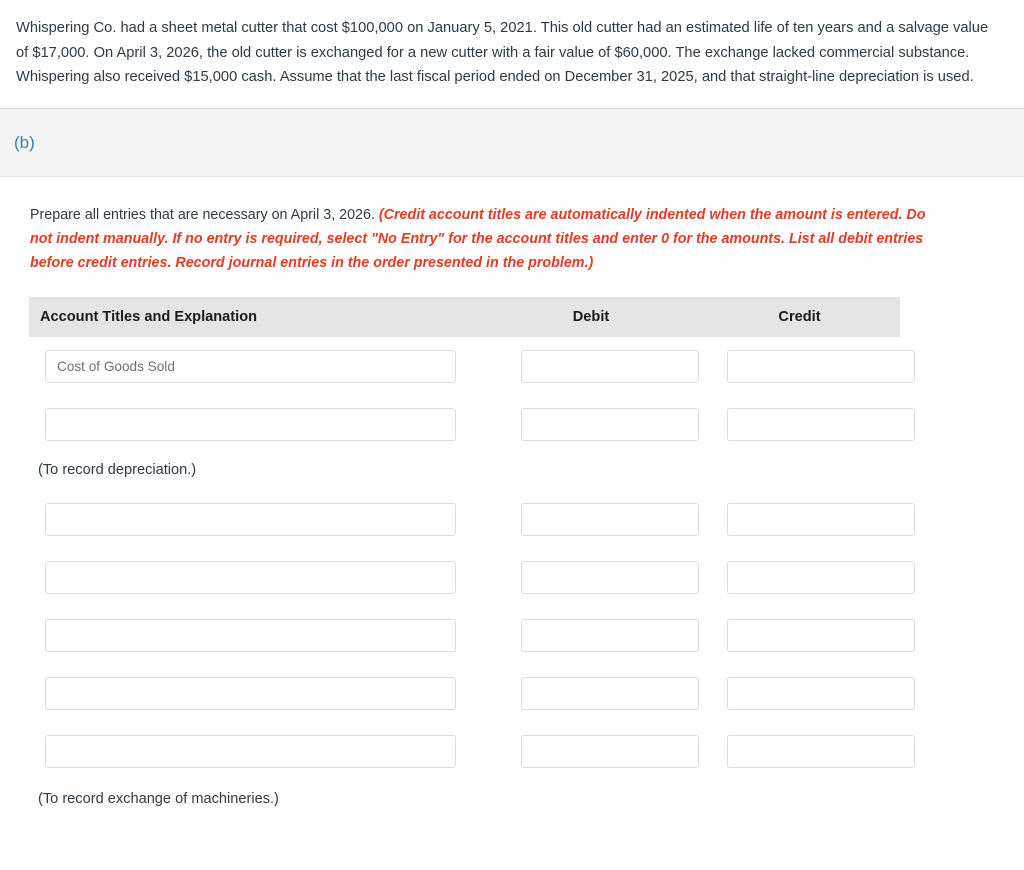 The width and height of the screenshot is (1024, 870). I want to click on account-cell: Cost of Goods Sold, so click(241, 366).